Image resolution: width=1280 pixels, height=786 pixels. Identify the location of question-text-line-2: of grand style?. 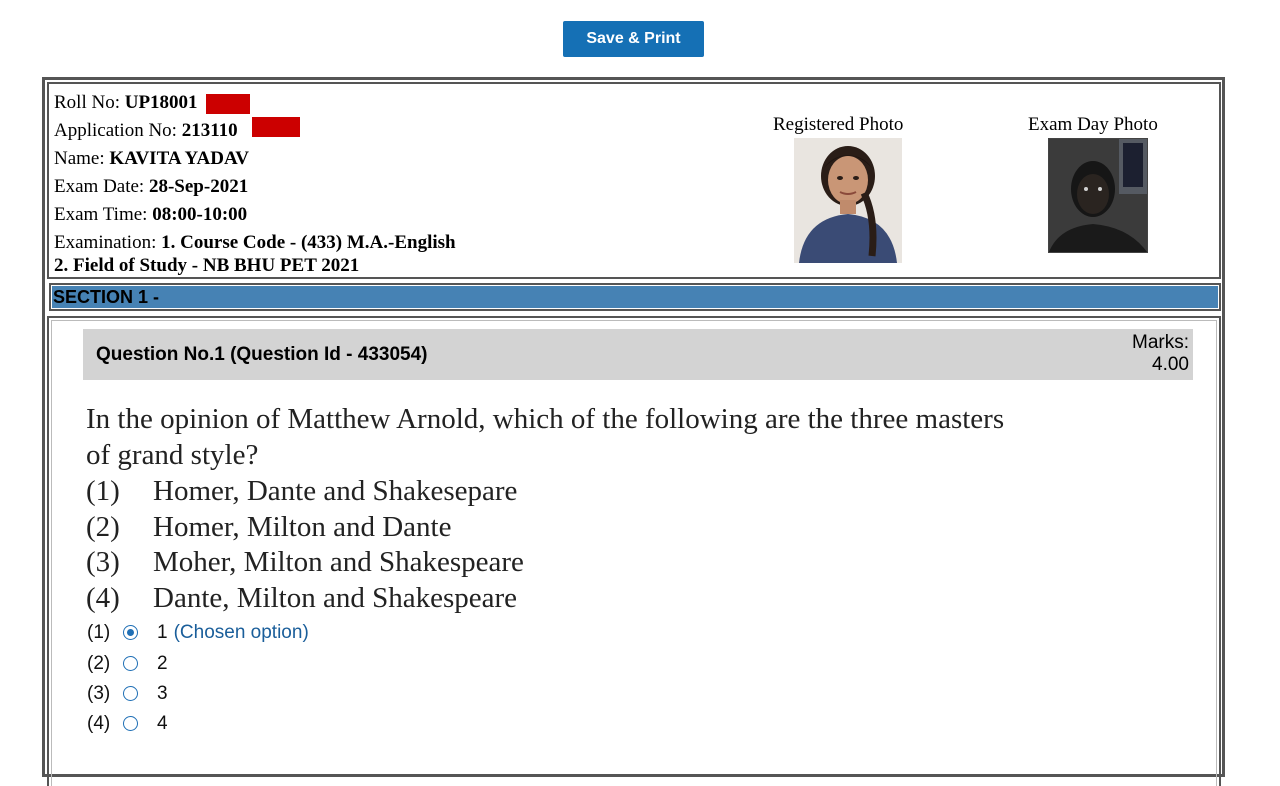
(172, 455).